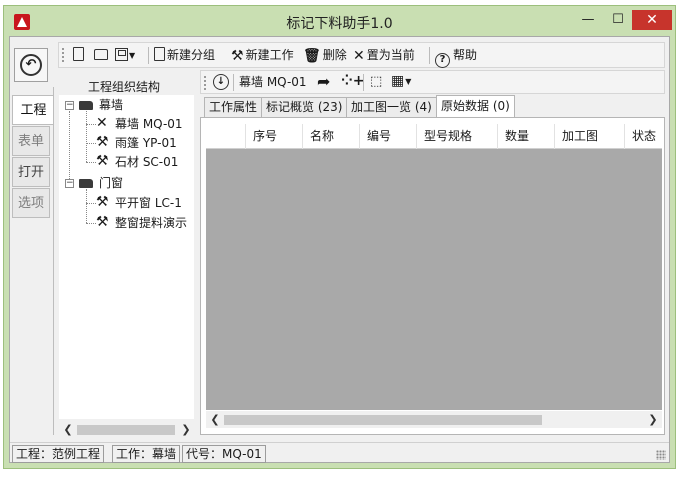 This screenshot has width=680, height=480. I want to click on main-toolbar: ▼ 新建分组 ⚒ 新建工作 🗑 删除 ✕ 置为当前 ? 帮助, so click(361, 55).